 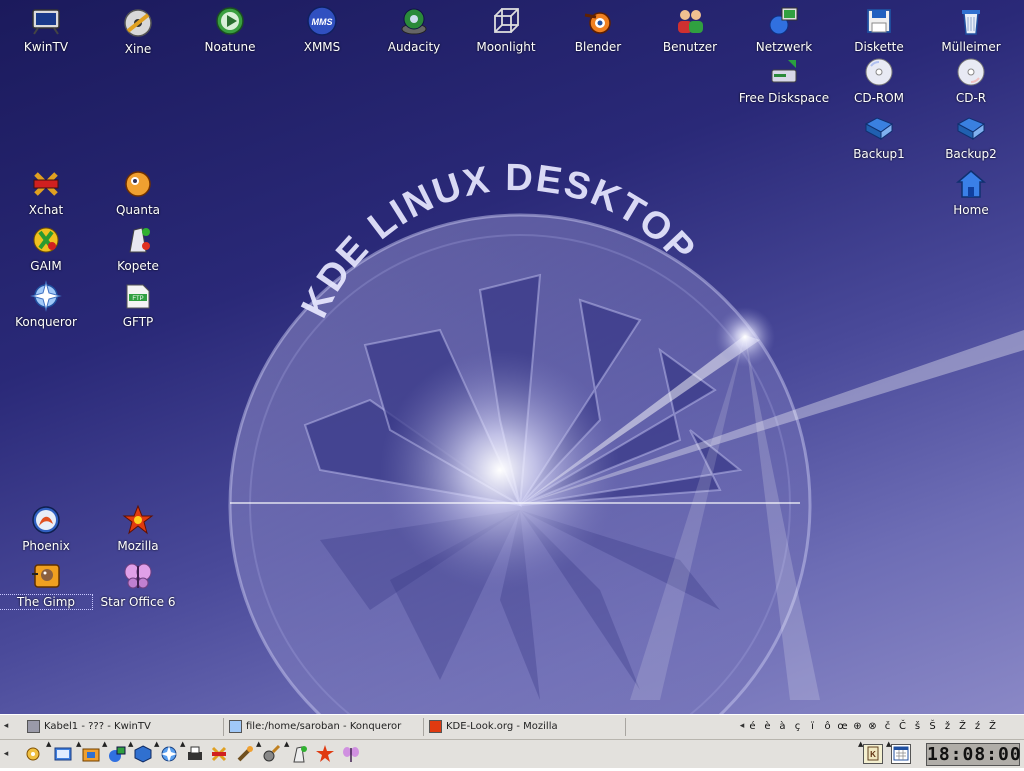 I want to click on svg-text: MMS, so click(x=322, y=22).